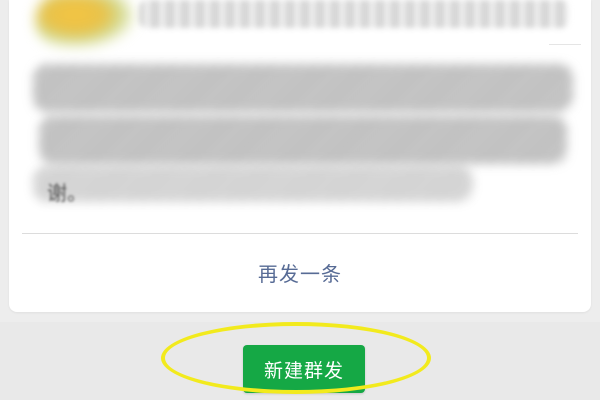 This screenshot has width=600, height=400. Describe the element at coordinates (354, 14) in the screenshot. I see `redacted-header-text` at that location.